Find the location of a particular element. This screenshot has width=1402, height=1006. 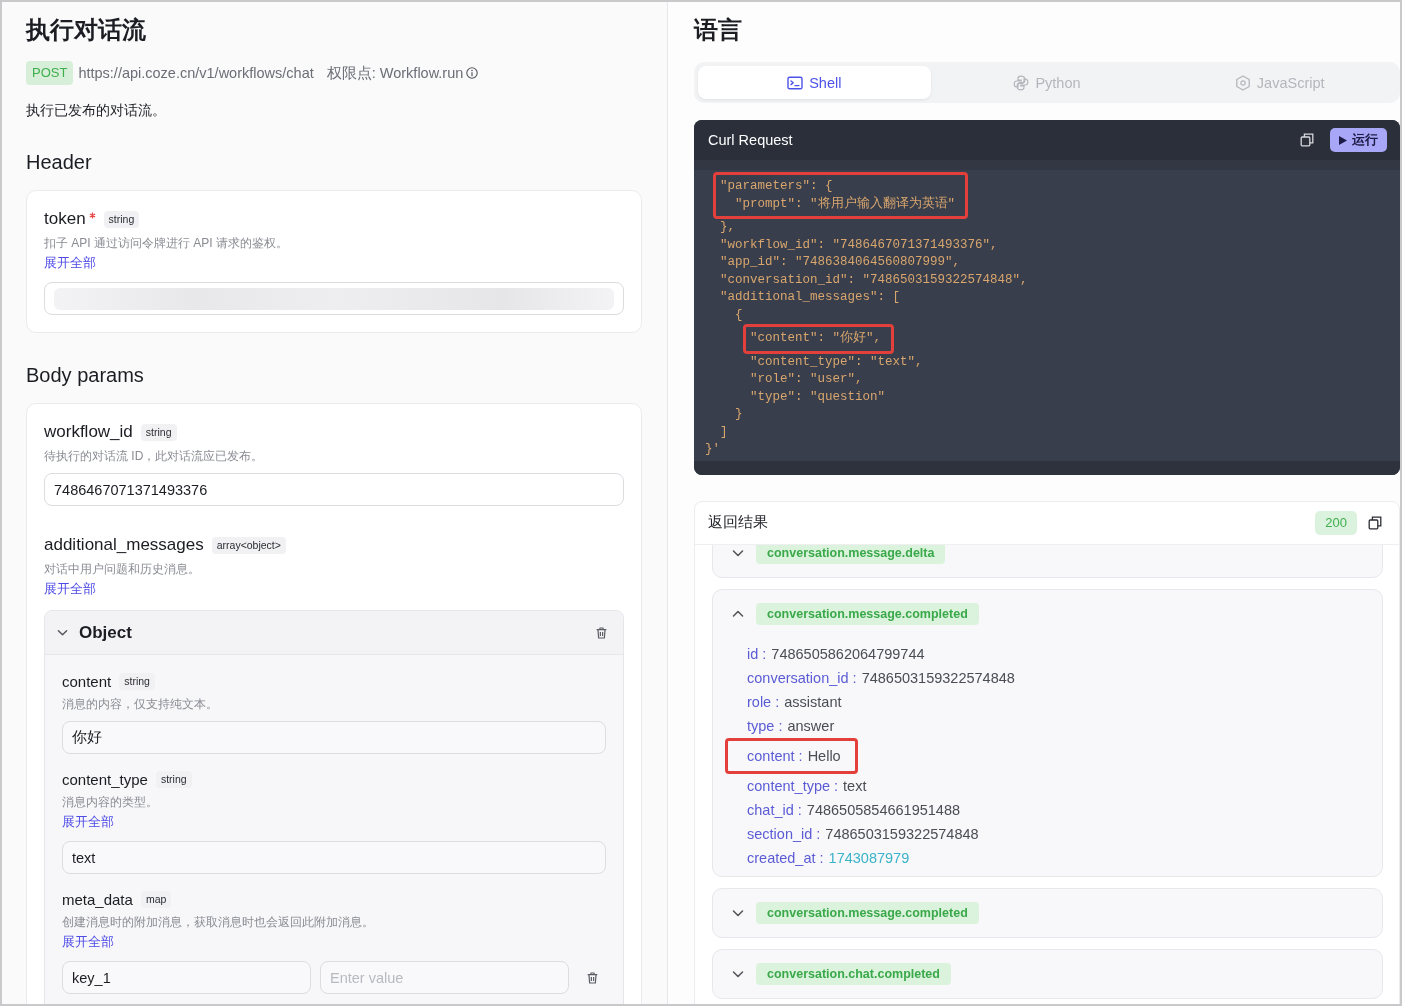

input-field: 7486467071371493376 is located at coordinates (334, 489).